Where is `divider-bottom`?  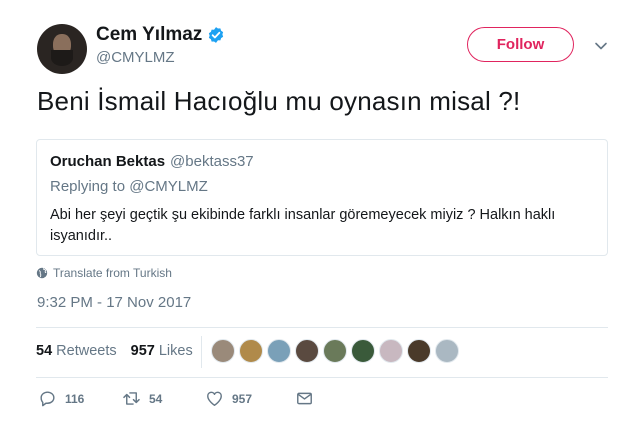
divider-bottom is located at coordinates (322, 377).